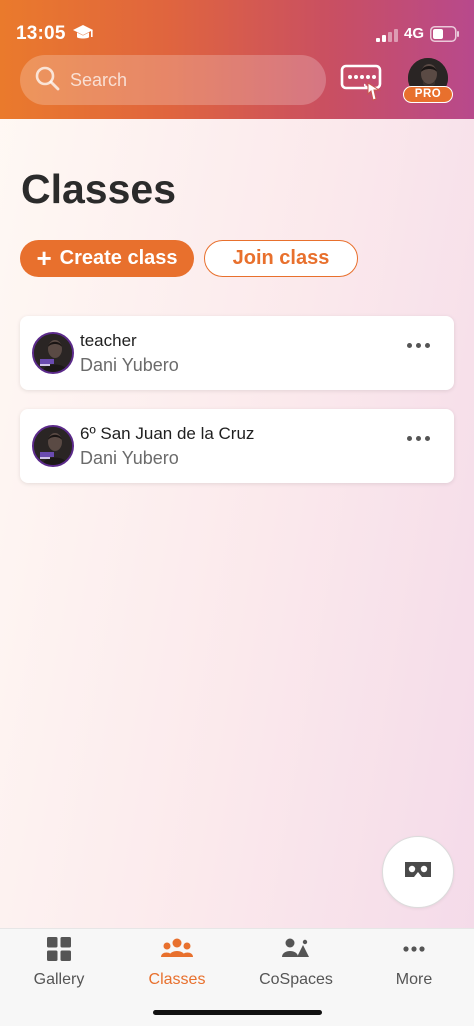 This screenshot has height=1026, width=474. Describe the element at coordinates (363, 85) in the screenshot. I see `enter-code-icon` at that location.